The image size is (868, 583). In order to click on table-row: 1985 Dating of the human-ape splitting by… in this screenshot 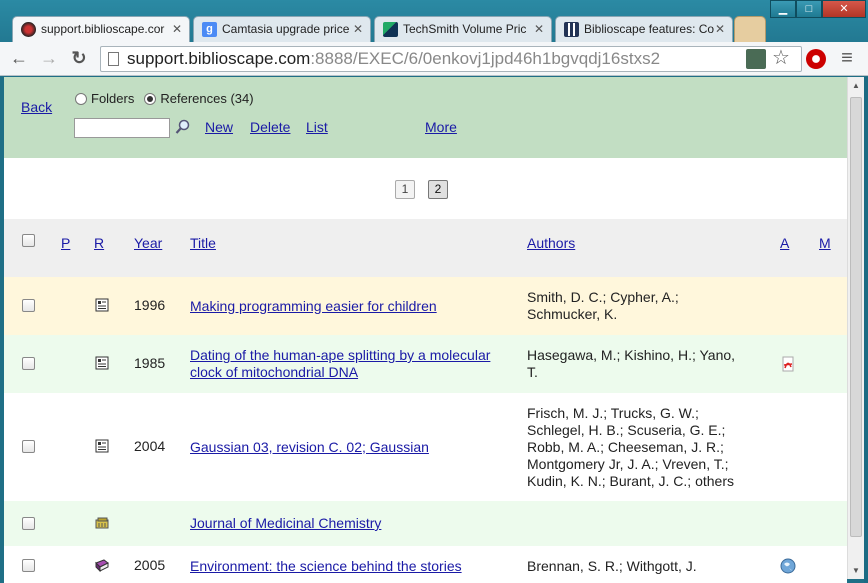, I will do `click(425, 364)`.